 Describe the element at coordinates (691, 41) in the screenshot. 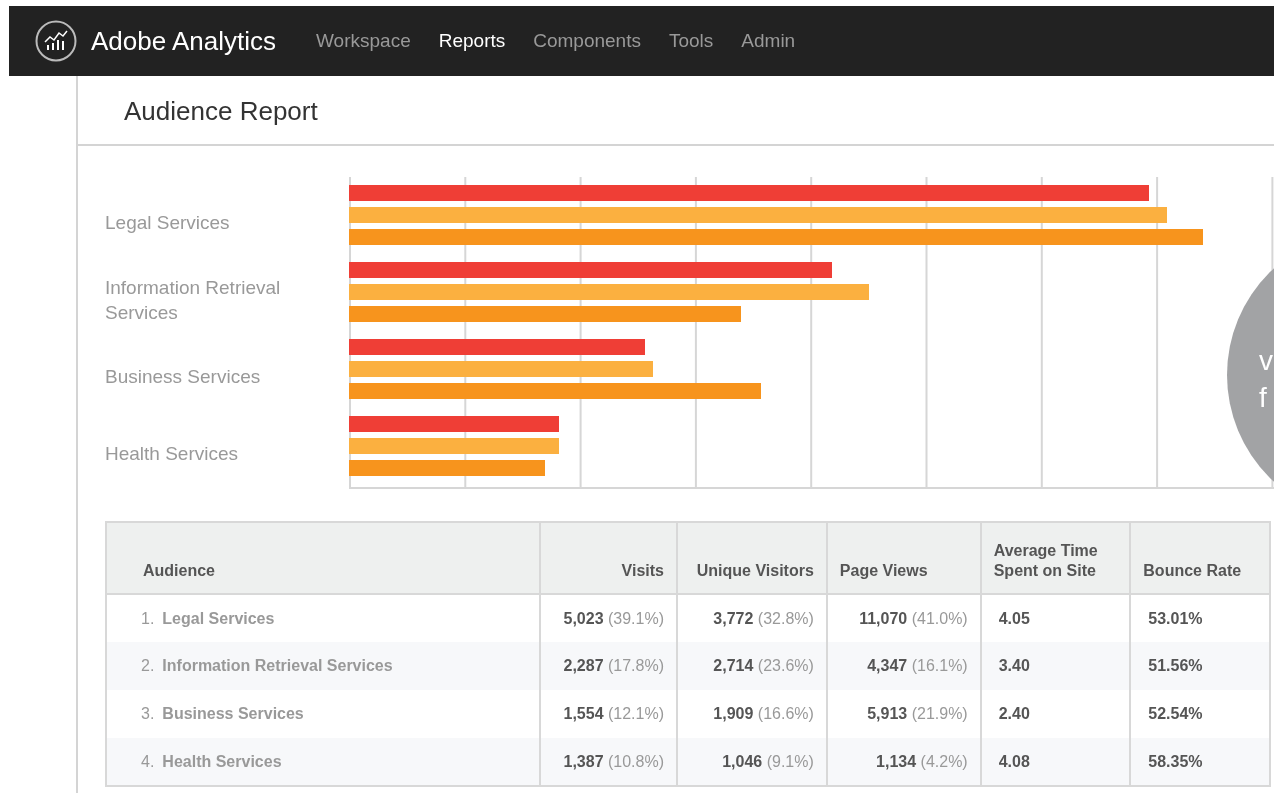

I see `nav-tab: Tools` at that location.